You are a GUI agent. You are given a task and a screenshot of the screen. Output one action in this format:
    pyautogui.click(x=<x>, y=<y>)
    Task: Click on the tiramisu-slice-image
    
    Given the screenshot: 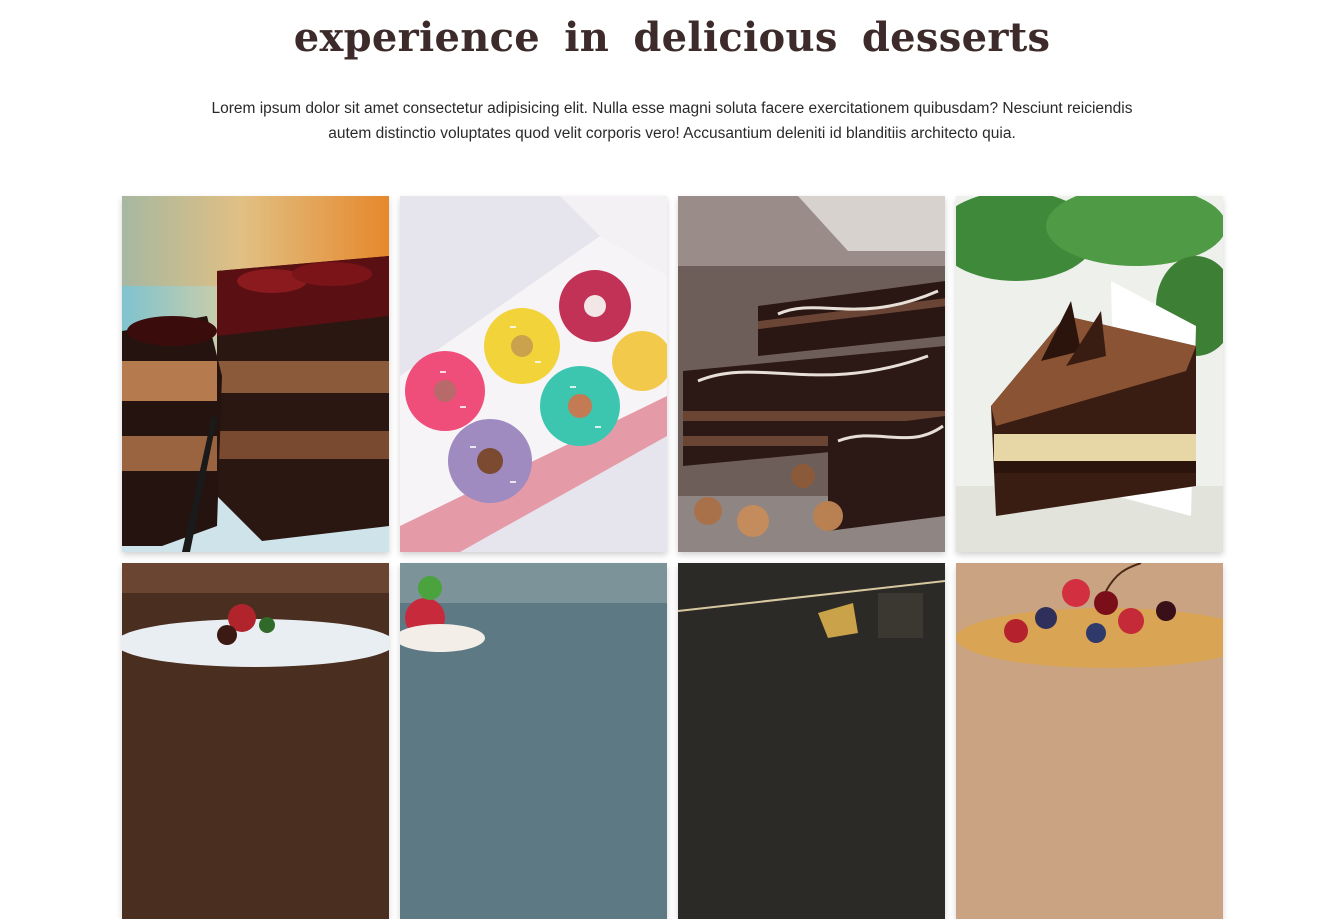 What is the action you would take?
    pyautogui.click(x=1089, y=374)
    